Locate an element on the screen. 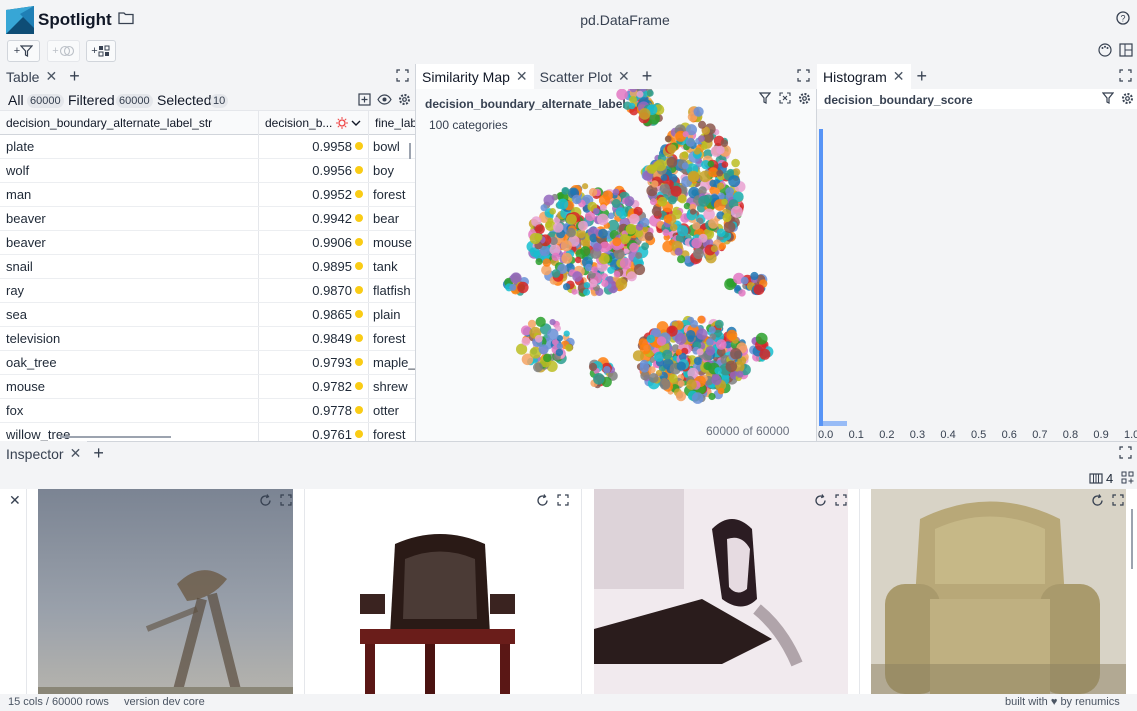 This screenshot has height=711, width=1137. filter-icon is located at coordinates (1108, 98).